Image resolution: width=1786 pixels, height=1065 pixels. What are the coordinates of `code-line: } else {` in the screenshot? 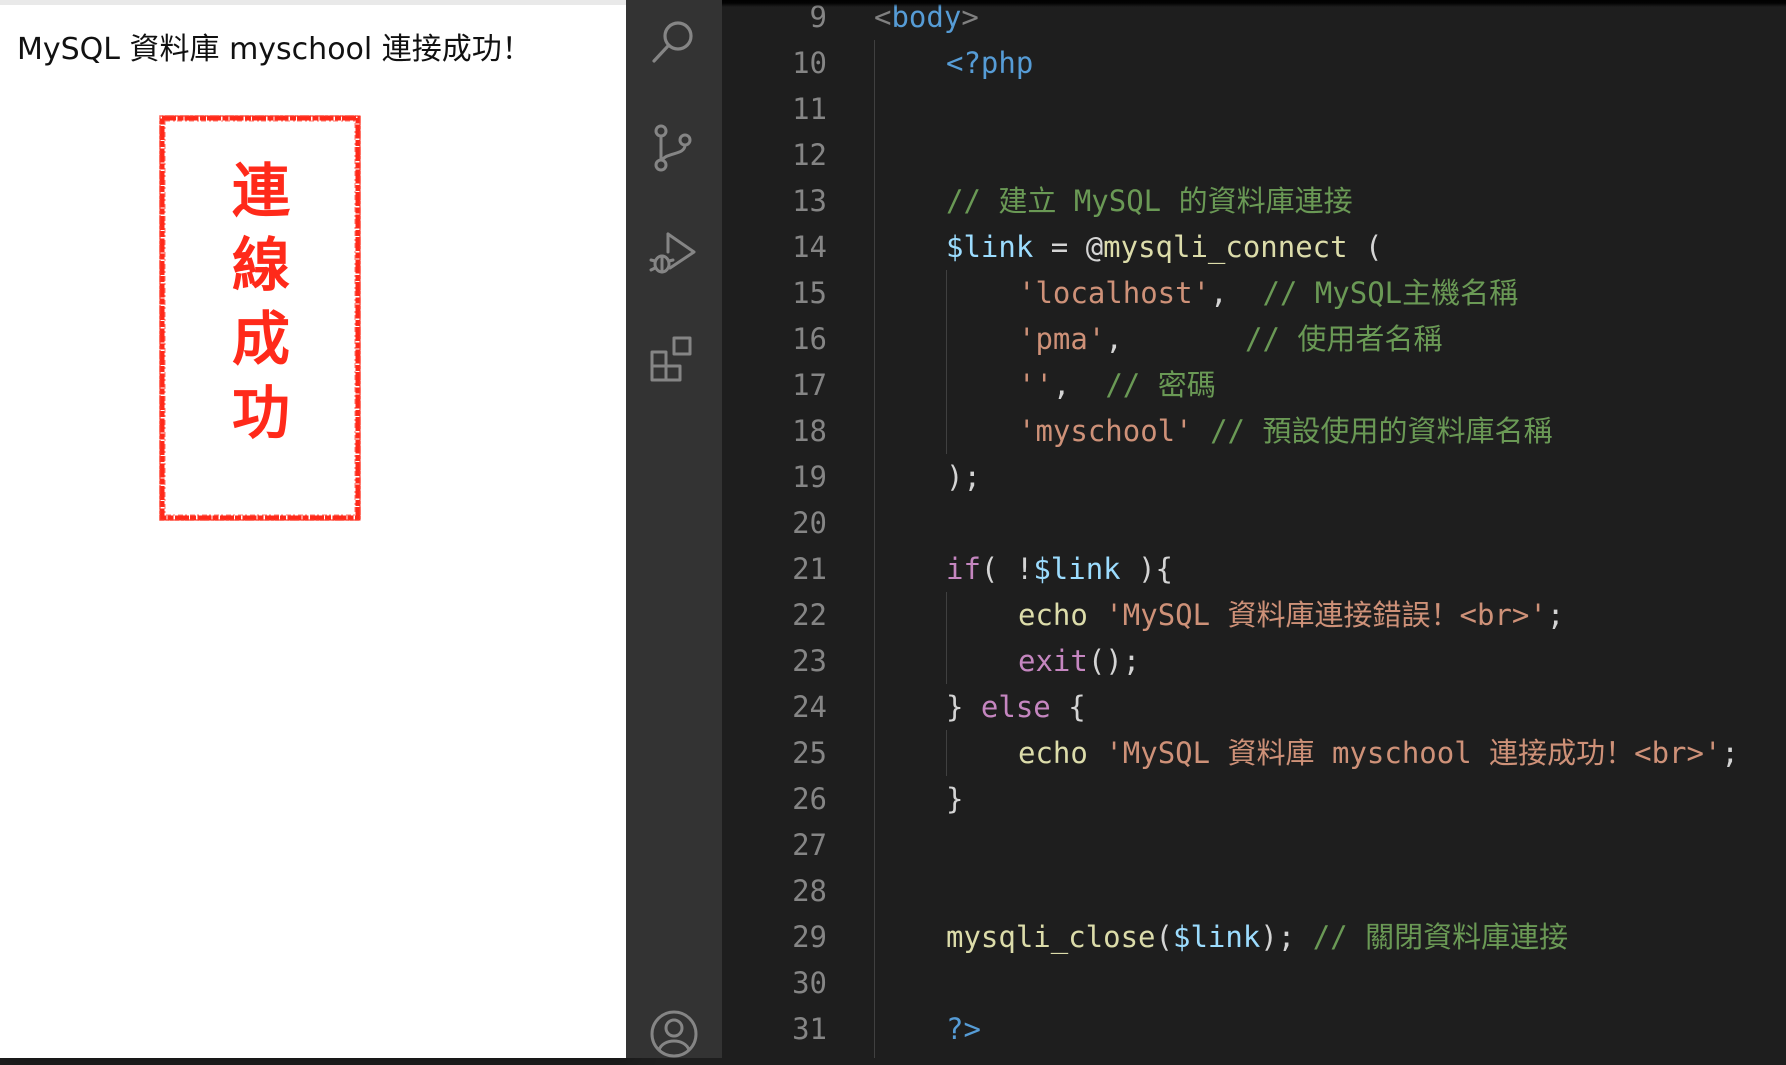 It's located at (1016, 707).